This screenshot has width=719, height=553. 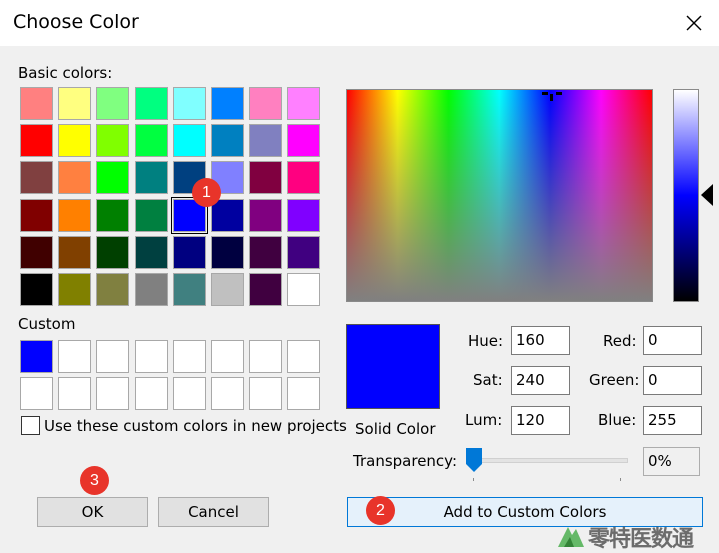 What do you see at coordinates (474, 460) in the screenshot?
I see `transparency-slider-thumb` at bounding box center [474, 460].